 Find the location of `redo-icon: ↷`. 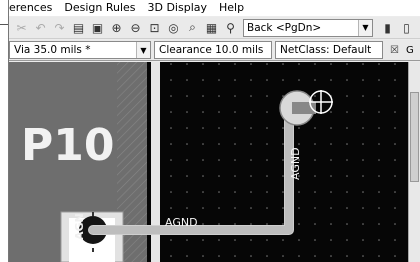

redo-icon: ↷ is located at coordinates (59, 27).